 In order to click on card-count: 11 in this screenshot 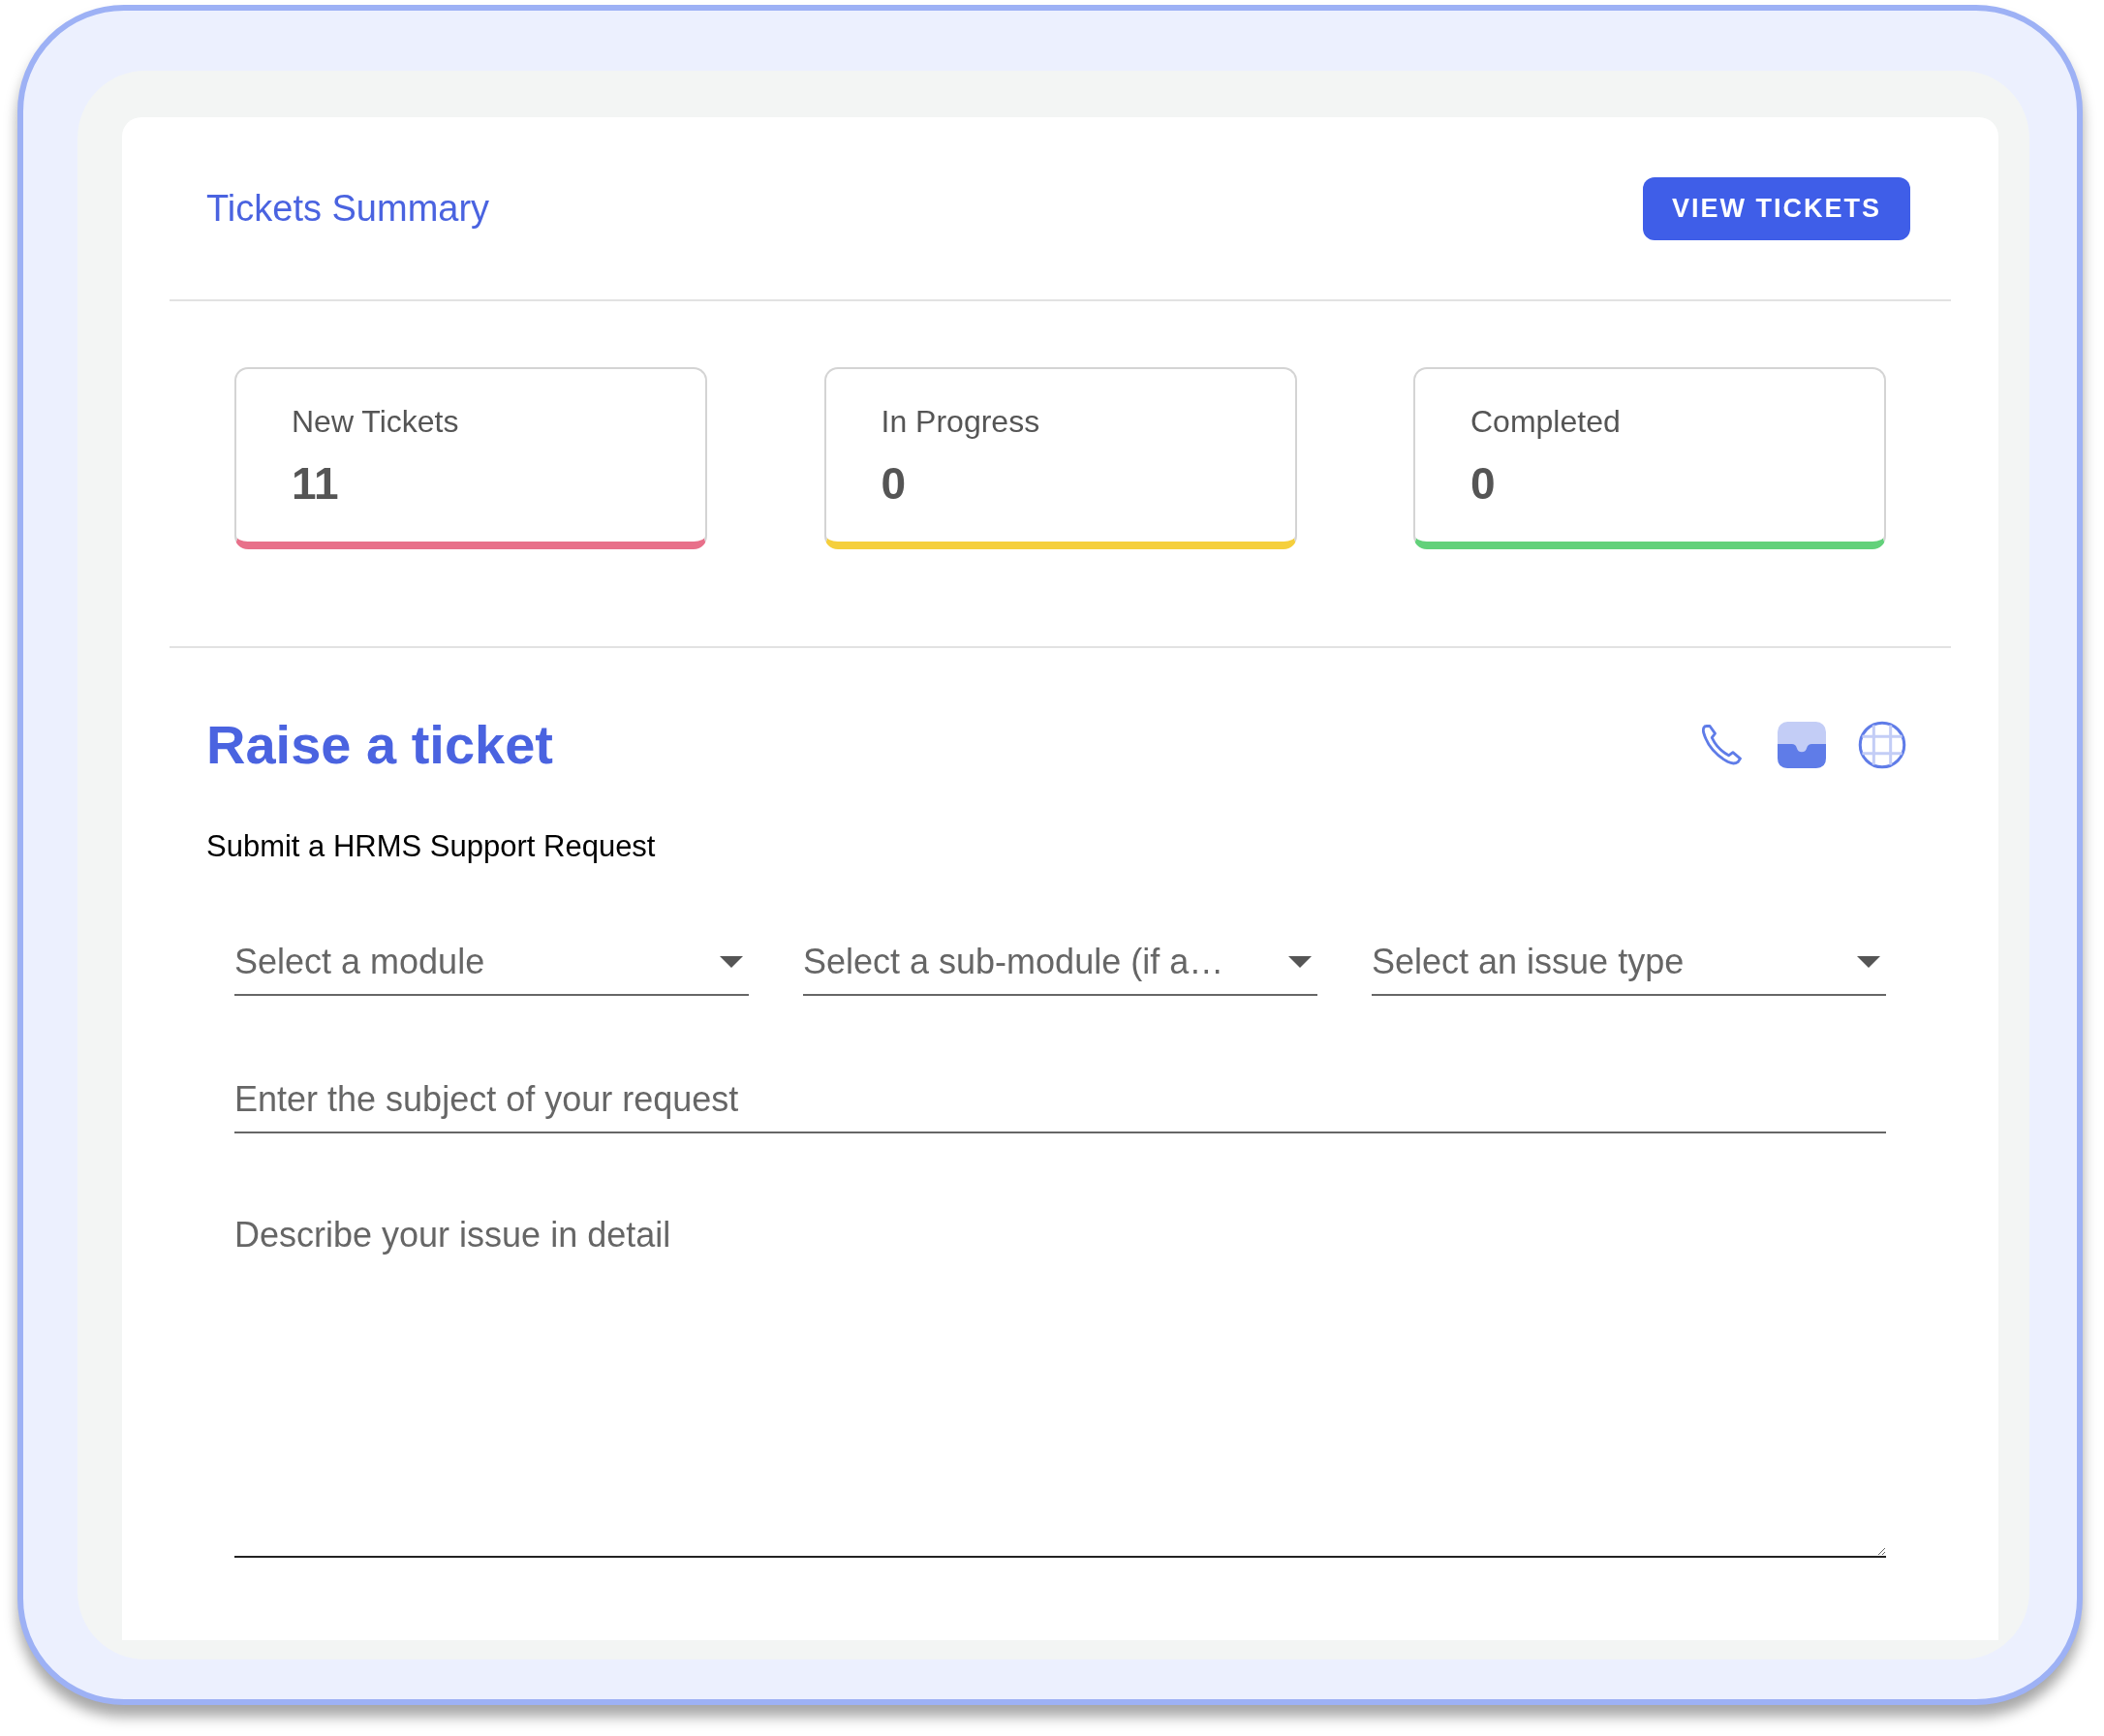, I will do `click(316, 484)`.